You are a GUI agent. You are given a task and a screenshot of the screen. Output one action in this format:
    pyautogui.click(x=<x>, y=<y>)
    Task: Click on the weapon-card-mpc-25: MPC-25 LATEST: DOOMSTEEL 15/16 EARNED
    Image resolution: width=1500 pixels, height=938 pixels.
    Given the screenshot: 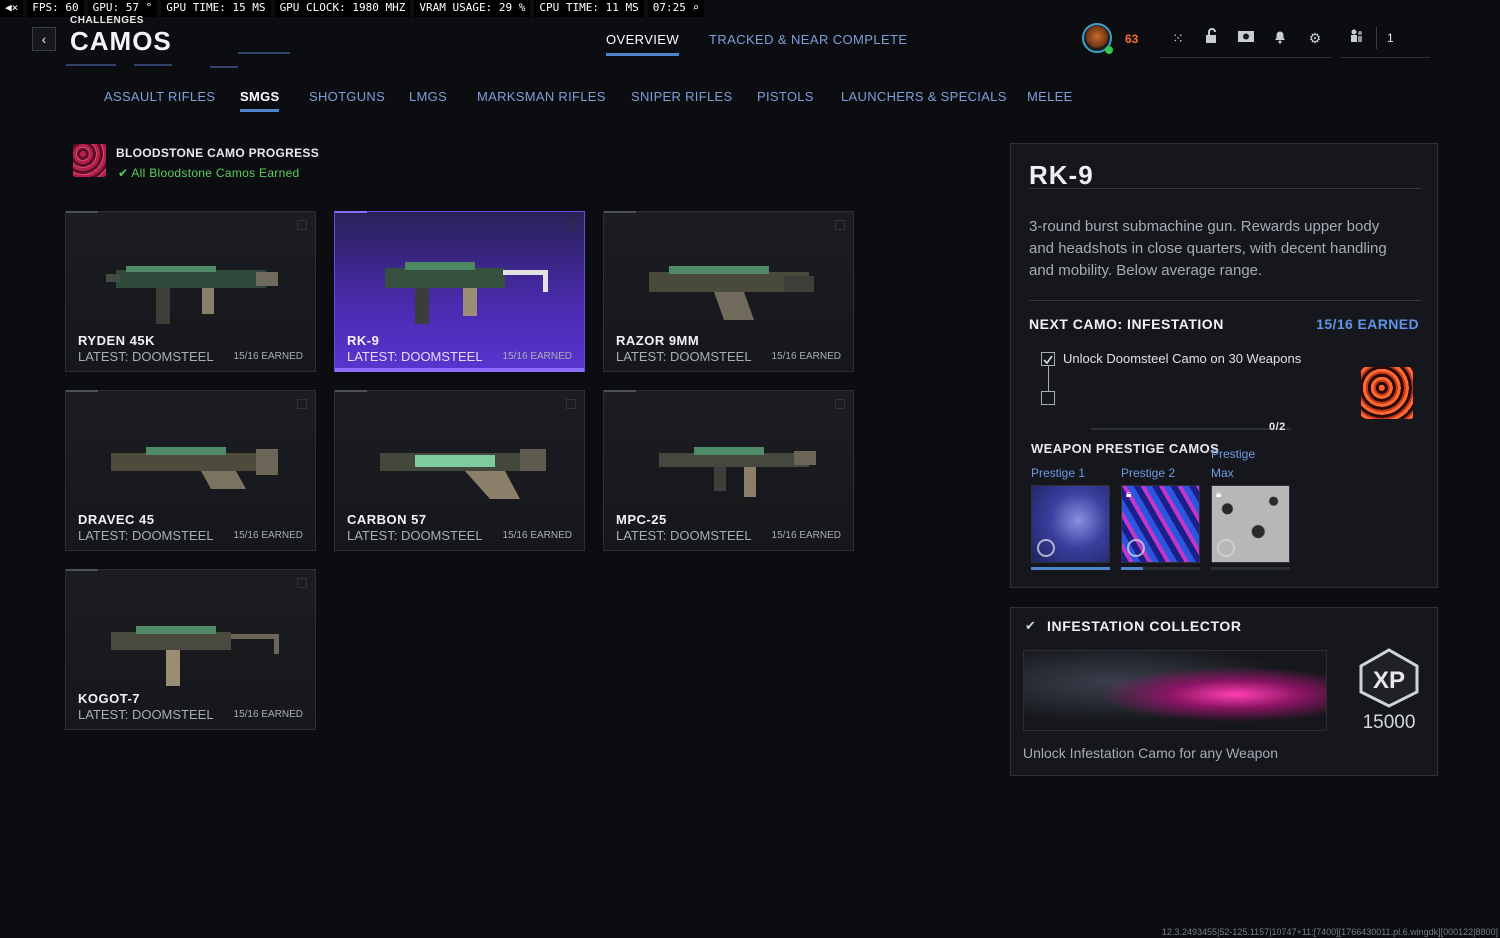 What is the action you would take?
    pyautogui.click(x=728, y=470)
    